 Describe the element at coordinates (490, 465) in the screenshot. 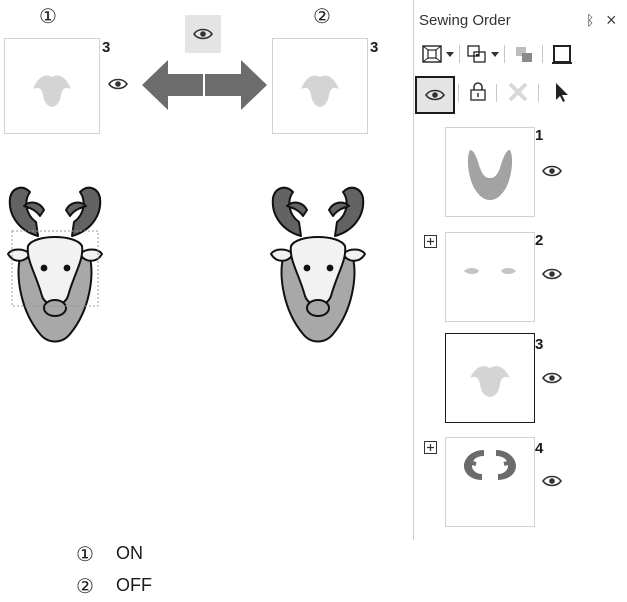

I see `antler-ring-shape` at that location.